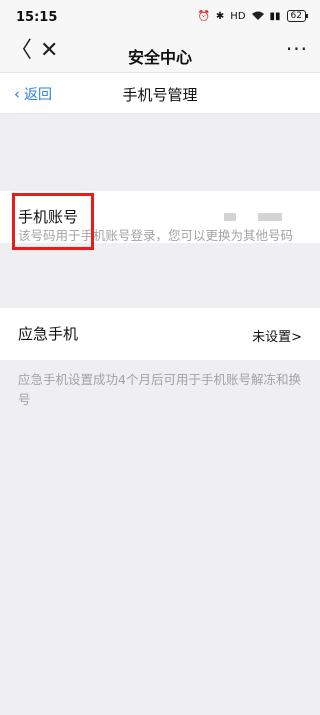 This screenshot has width=320, height=715. I want to click on alarm-icon: ⏰, so click(203, 16).